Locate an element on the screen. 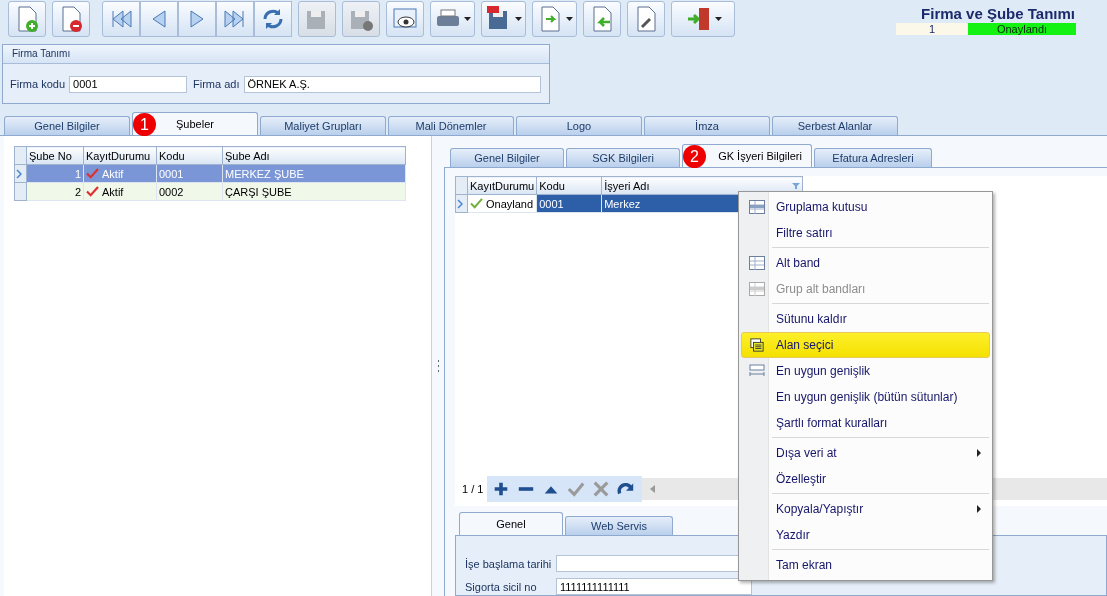 The image size is (1107, 596). tab: Genel is located at coordinates (511, 523).